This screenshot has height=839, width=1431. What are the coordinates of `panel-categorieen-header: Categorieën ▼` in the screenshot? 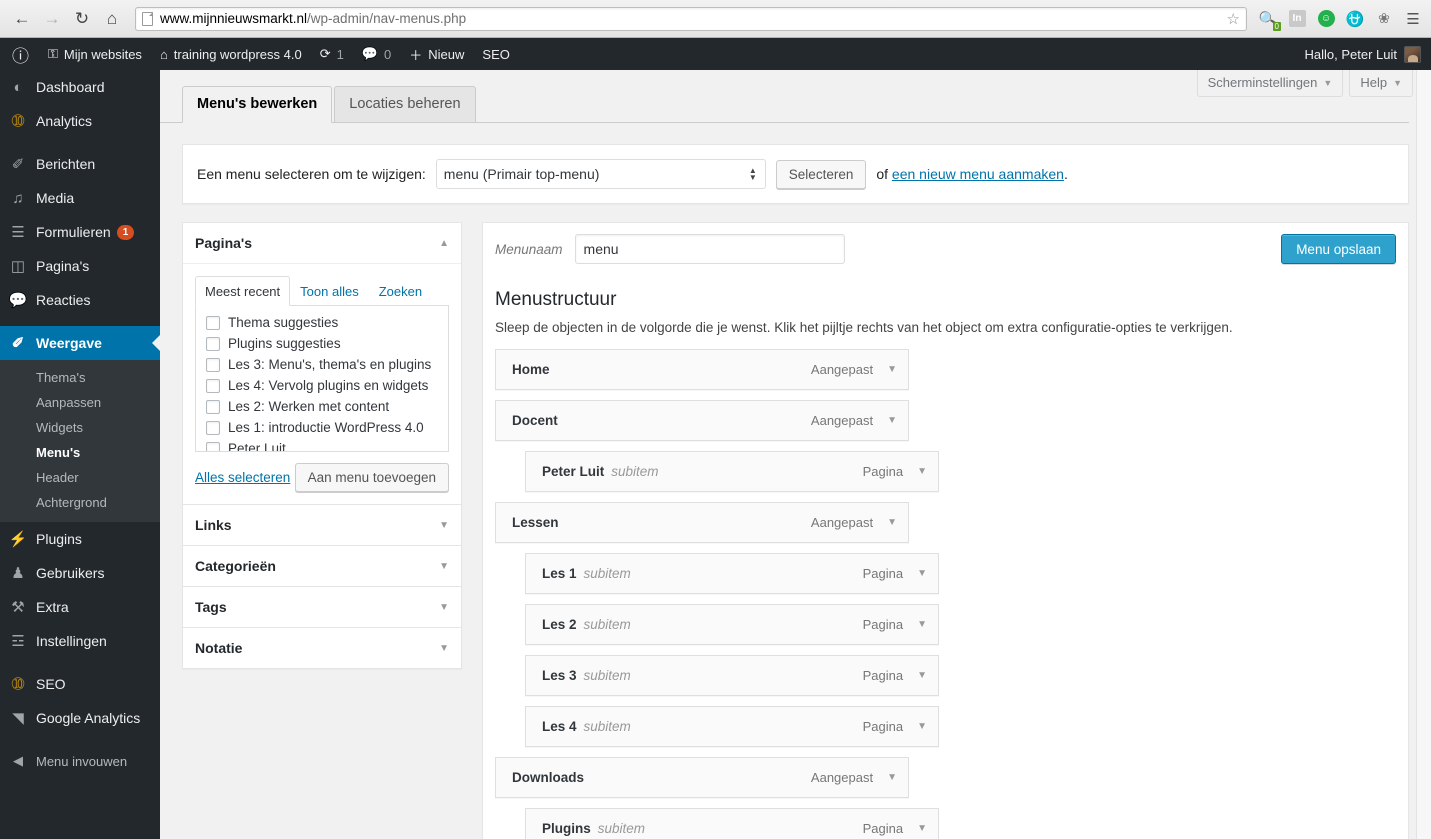 It's located at (322, 566).